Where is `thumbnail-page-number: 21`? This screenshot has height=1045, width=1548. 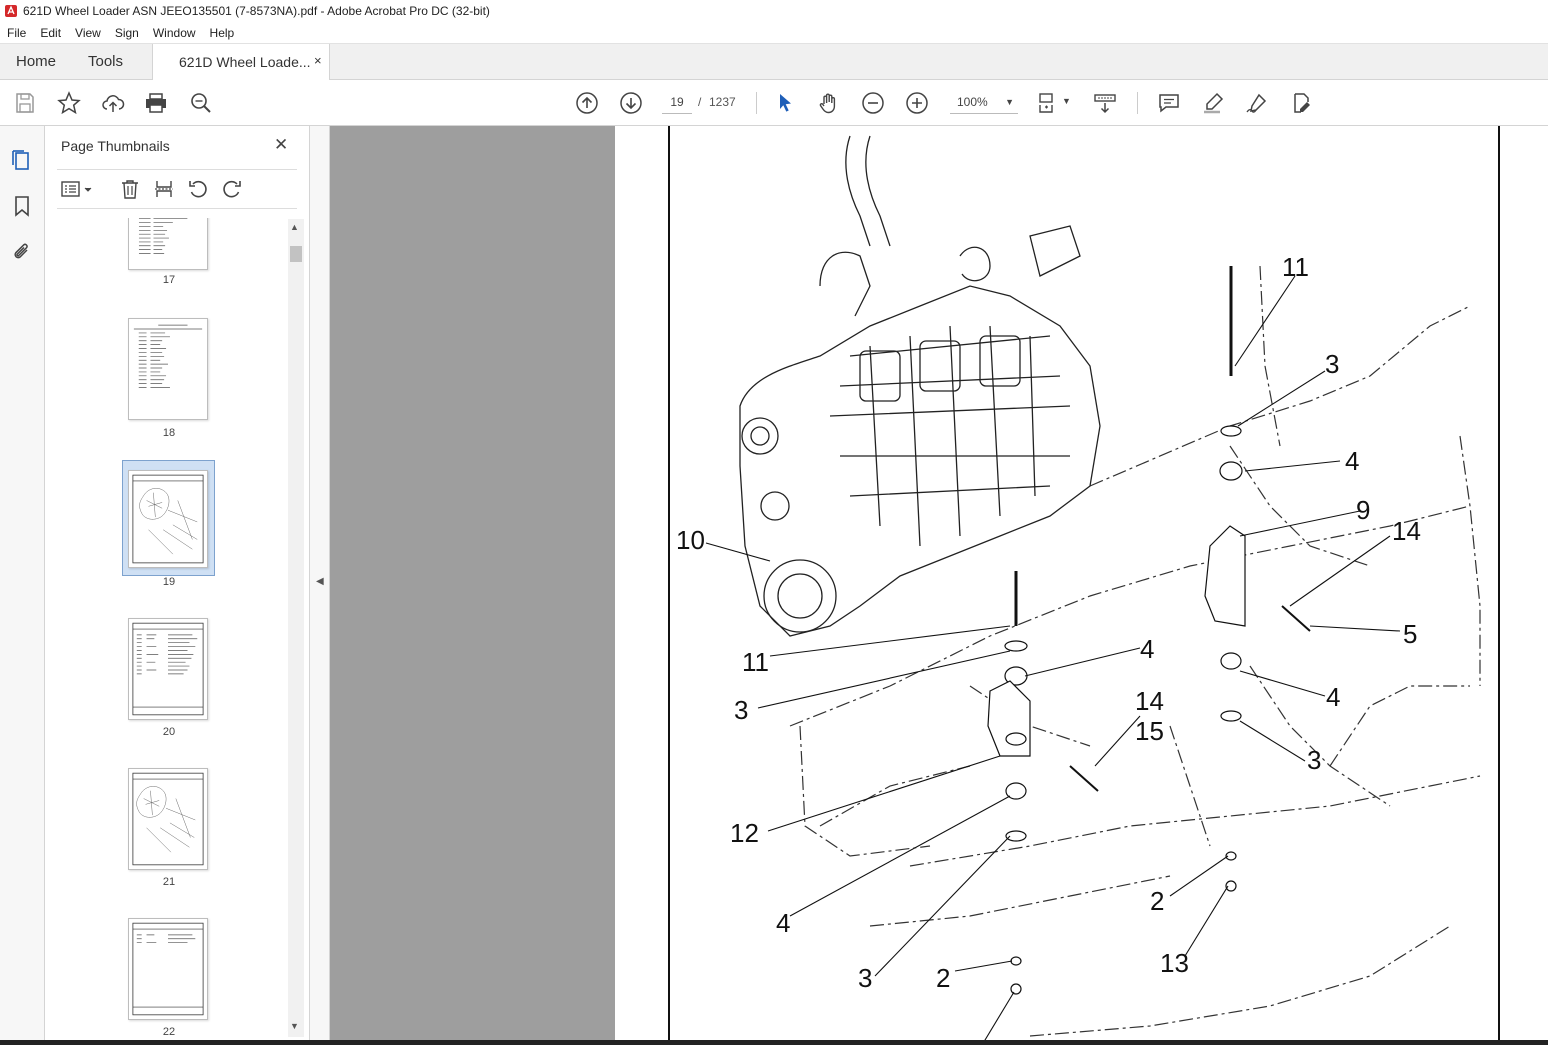
thumbnail-page-number: 21 is located at coordinates (169, 882).